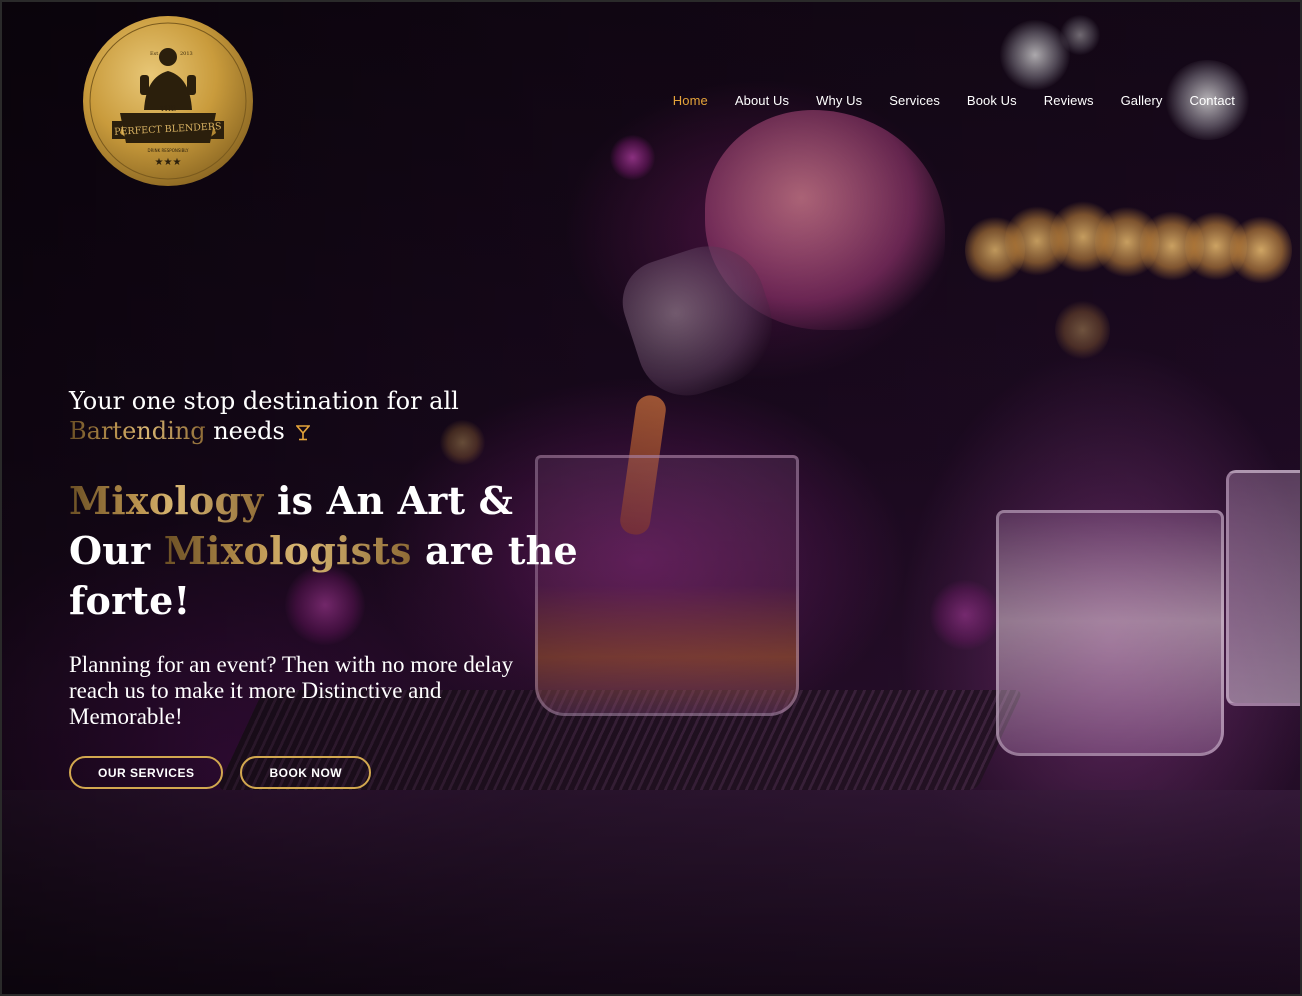 The image size is (1302, 996). What do you see at coordinates (914, 100) in the screenshot?
I see `nav-services: Services` at bounding box center [914, 100].